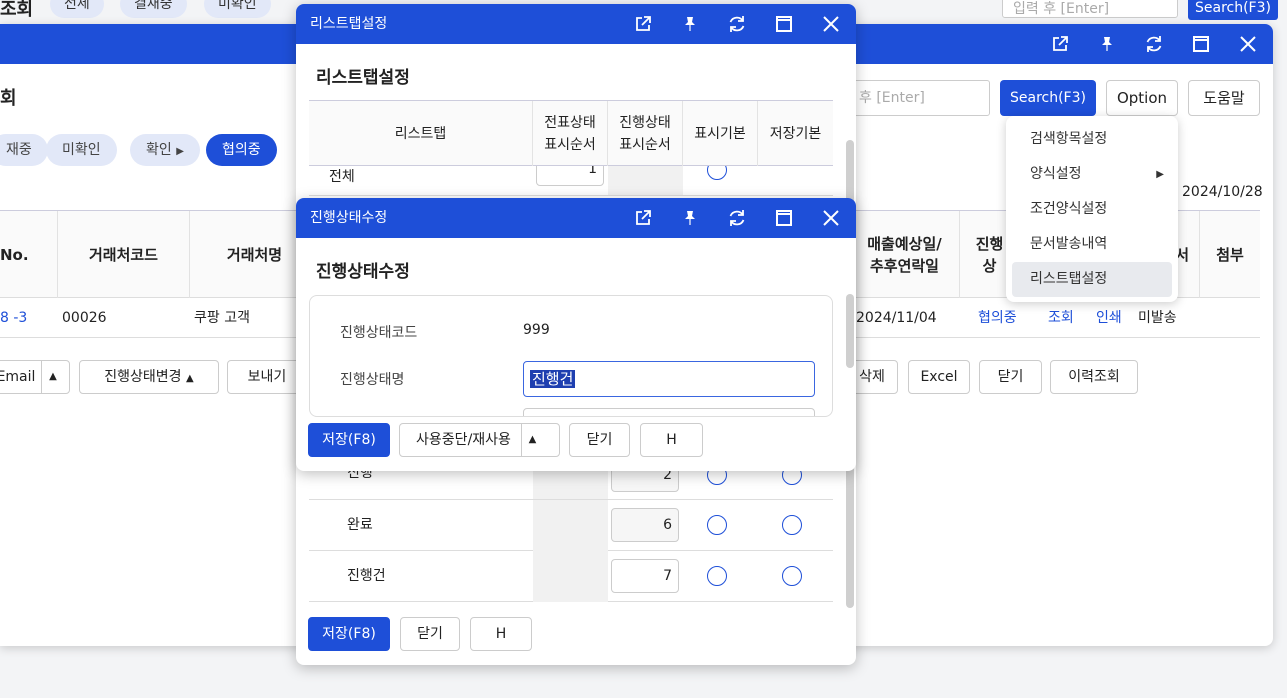  I want to click on listtab-dialog-title: 리스트탭설정, so click(363, 78).